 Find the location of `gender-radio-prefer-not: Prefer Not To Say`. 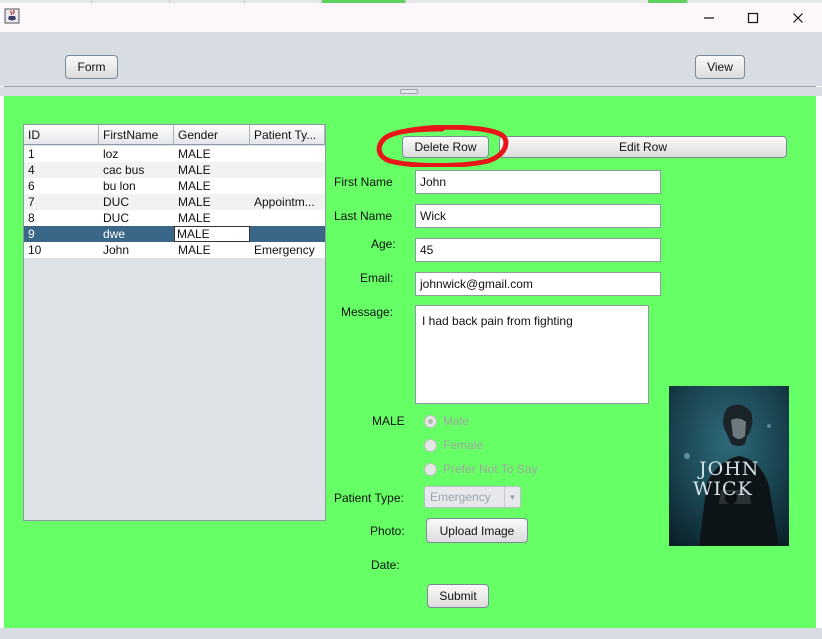

gender-radio-prefer-not: Prefer Not To Say is located at coordinates (481, 469).